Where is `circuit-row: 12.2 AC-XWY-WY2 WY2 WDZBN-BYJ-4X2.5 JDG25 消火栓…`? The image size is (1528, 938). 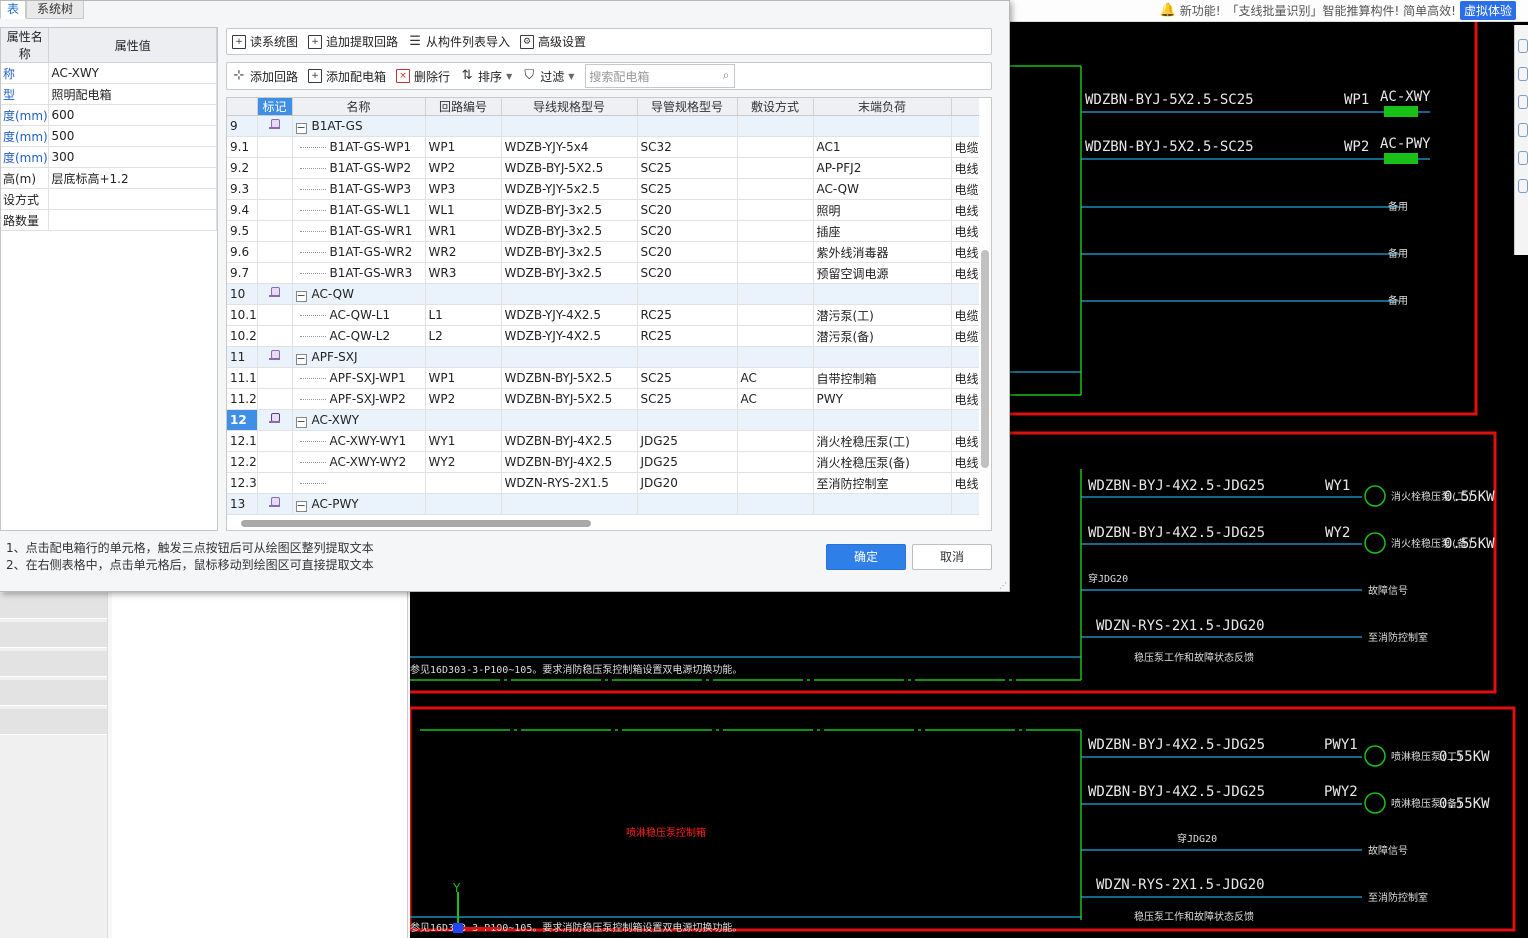 circuit-row: 12.2 AC-XWY-WY2 WY2 WDZBN-BYJ-4X2.5 JDG25 消火栓… is located at coordinates (603, 462).